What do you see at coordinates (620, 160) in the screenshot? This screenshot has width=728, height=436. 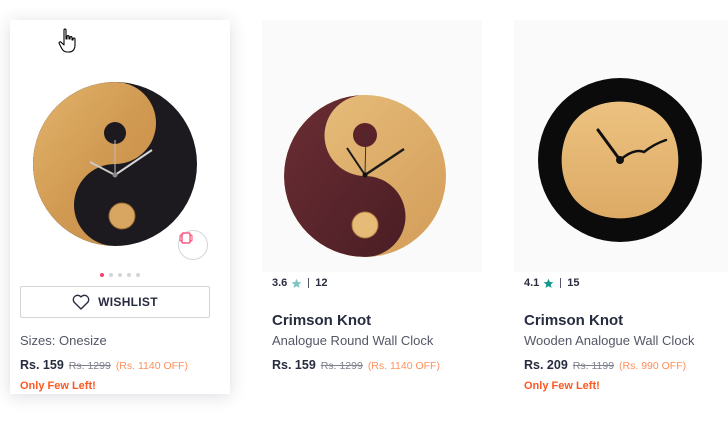 I see `square-wooden-clock-image` at bounding box center [620, 160].